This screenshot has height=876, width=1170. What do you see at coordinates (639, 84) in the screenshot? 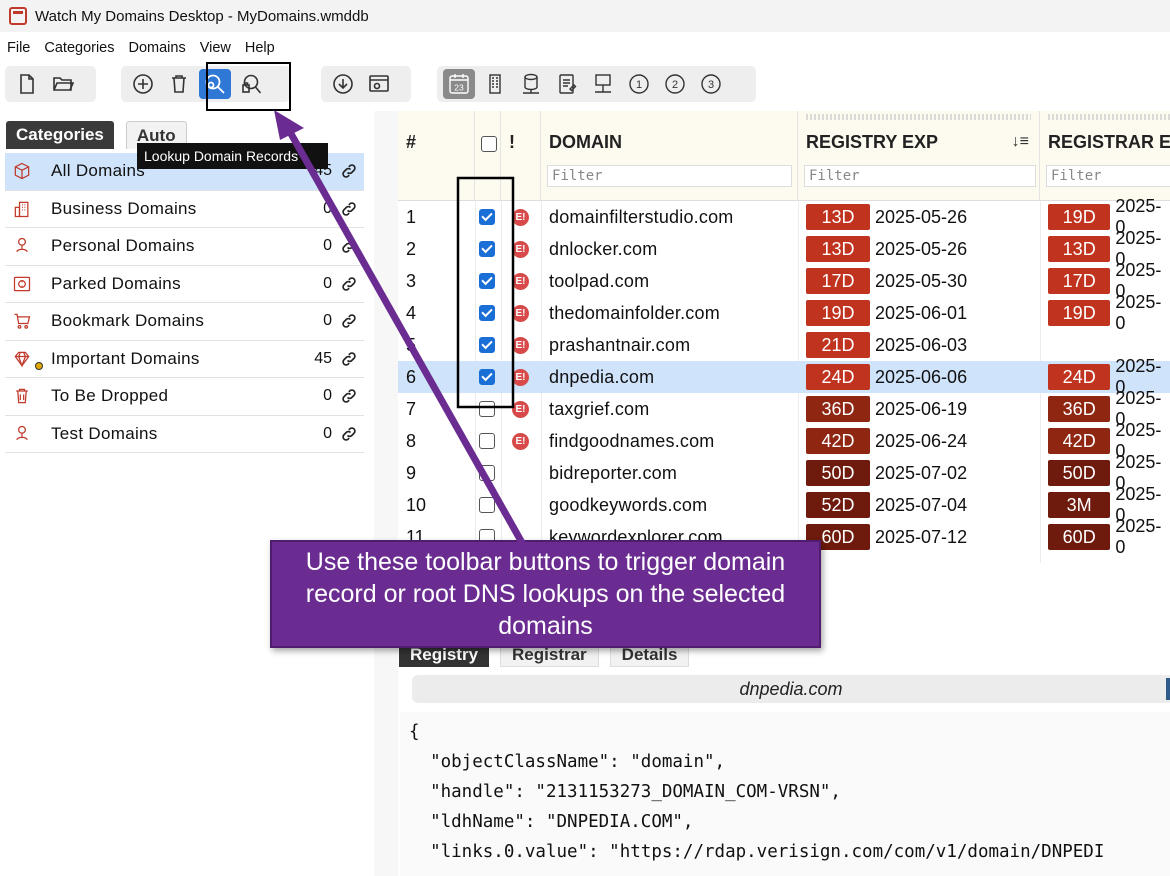
I see `view-1-button: 1` at bounding box center [639, 84].